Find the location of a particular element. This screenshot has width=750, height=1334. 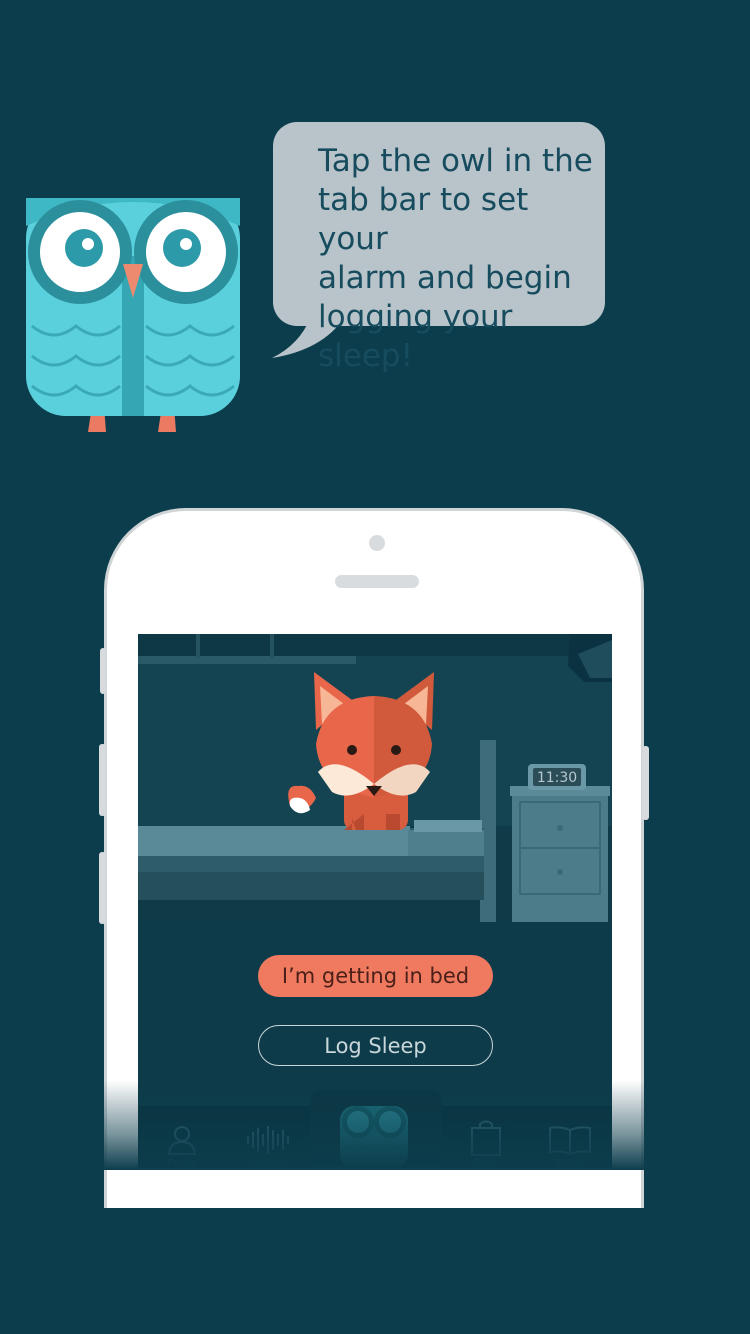

owl-mascot-icon is located at coordinates (133, 315).